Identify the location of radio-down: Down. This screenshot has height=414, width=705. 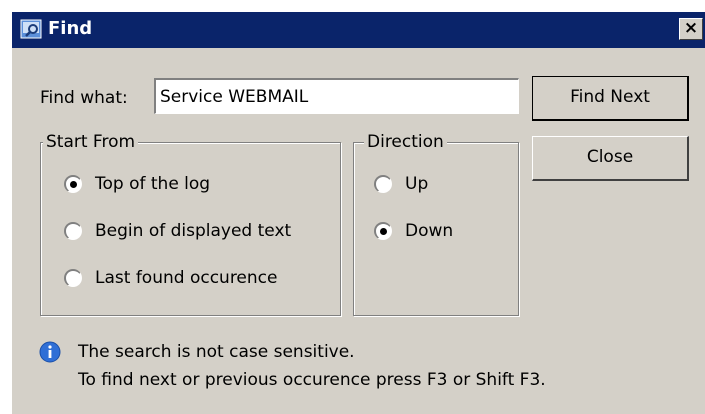
(439, 232).